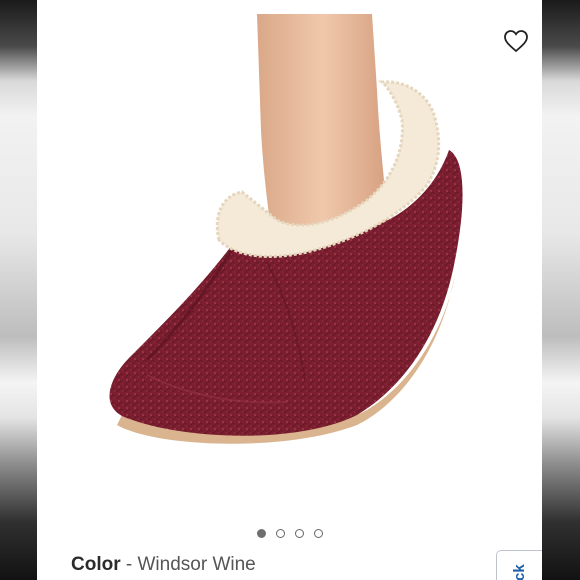 The height and width of the screenshot is (580, 580). What do you see at coordinates (196, 564) in the screenshot?
I see `color-value: Windsor Wine` at bounding box center [196, 564].